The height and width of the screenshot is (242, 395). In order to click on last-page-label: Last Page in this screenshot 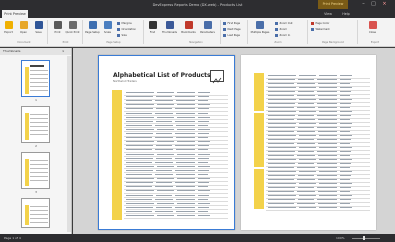, I will do `click(234, 35)`.